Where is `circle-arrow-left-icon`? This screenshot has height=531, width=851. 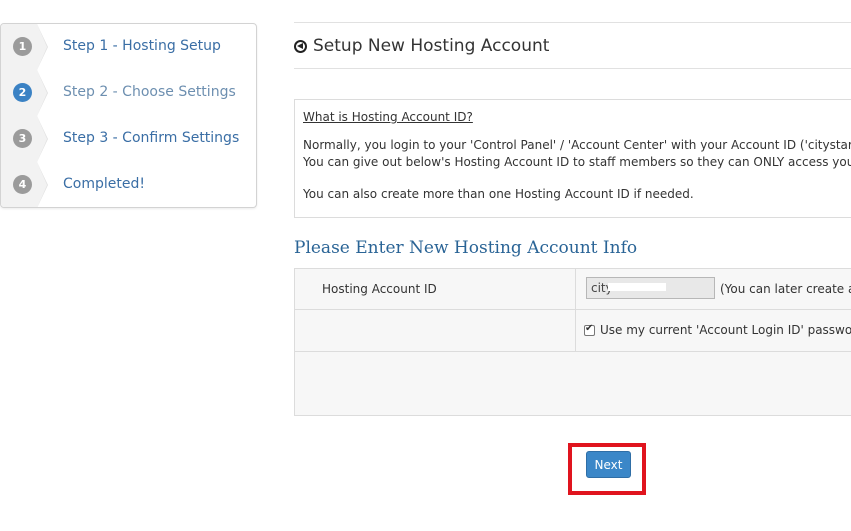 circle-arrow-left-icon is located at coordinates (300, 46).